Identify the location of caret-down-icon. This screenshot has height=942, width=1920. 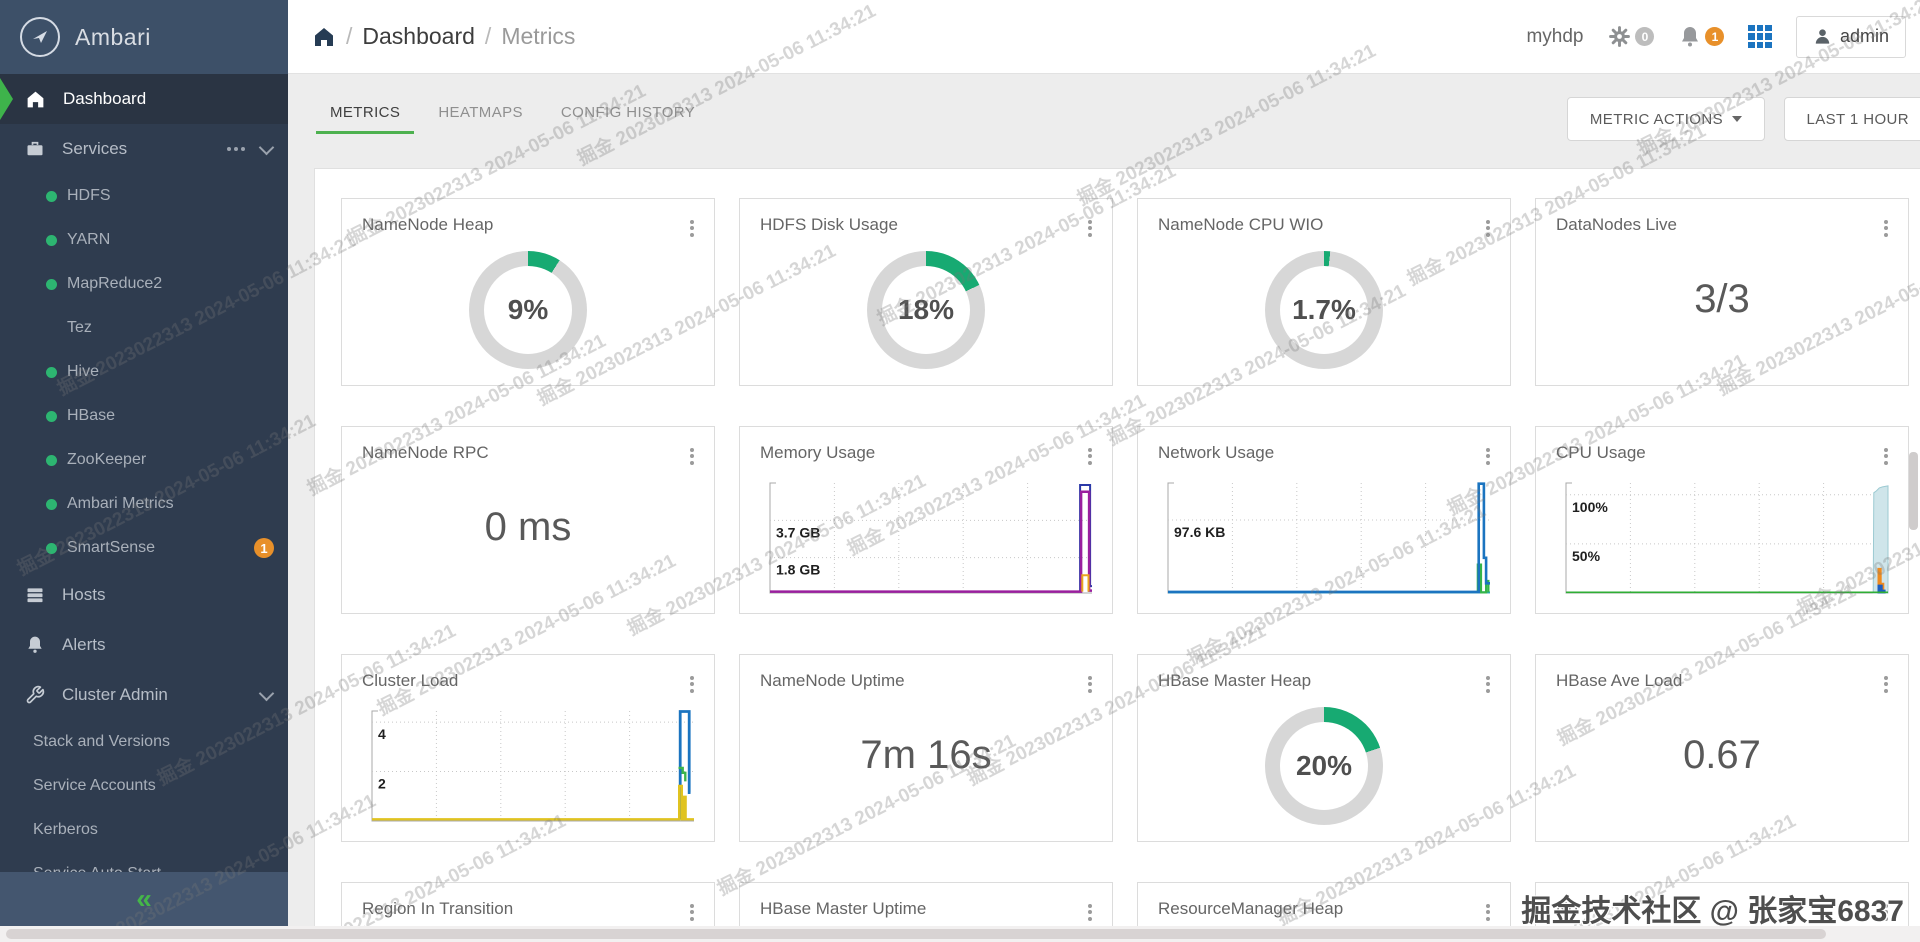
(1737, 119).